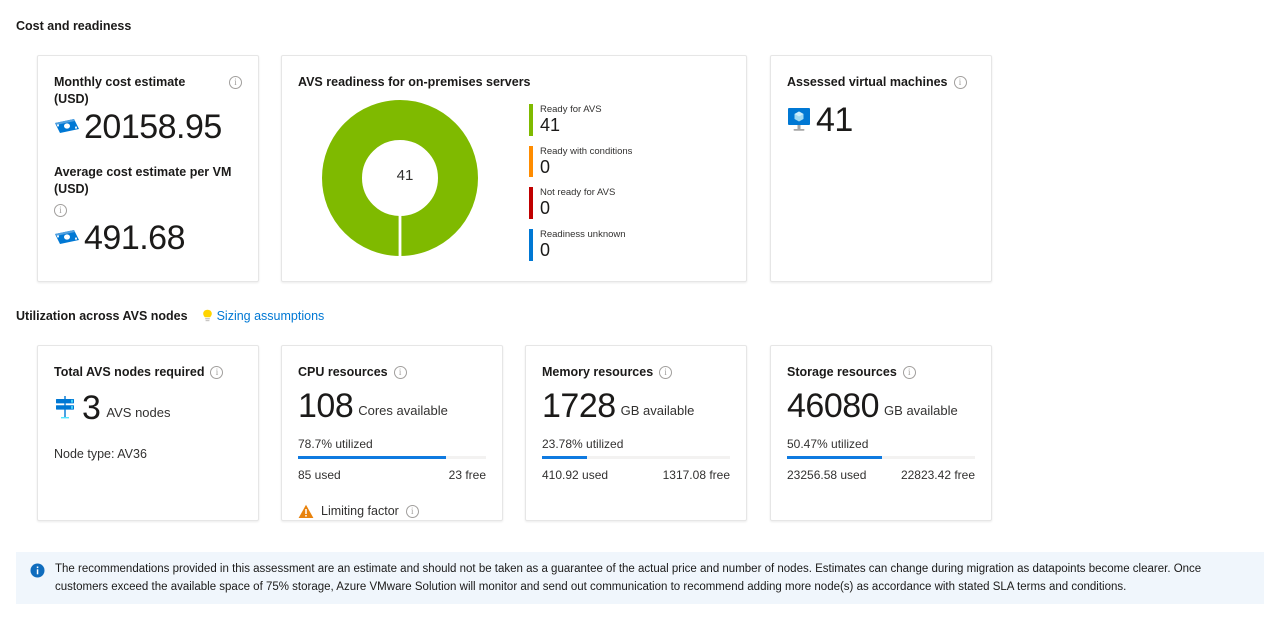 The image size is (1280, 626). Describe the element at coordinates (207, 315) in the screenshot. I see `lightbulb-icon` at that location.